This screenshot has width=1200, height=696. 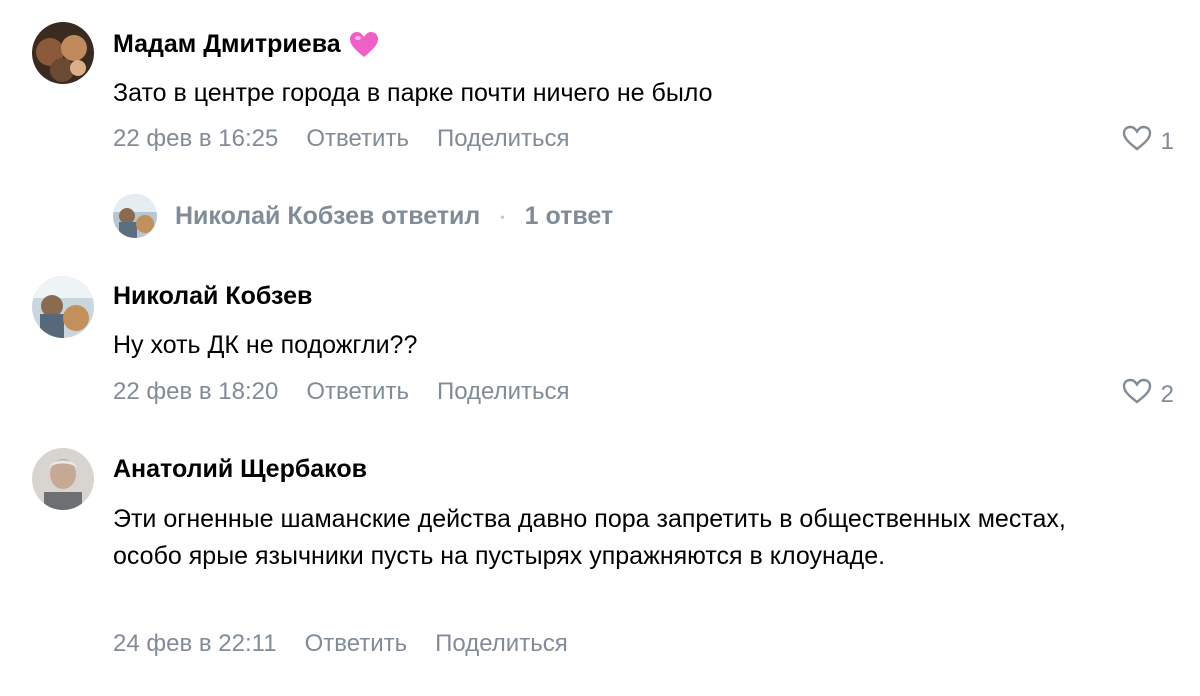 I want to click on author-name: Мадам Дмитриева, so click(x=227, y=44).